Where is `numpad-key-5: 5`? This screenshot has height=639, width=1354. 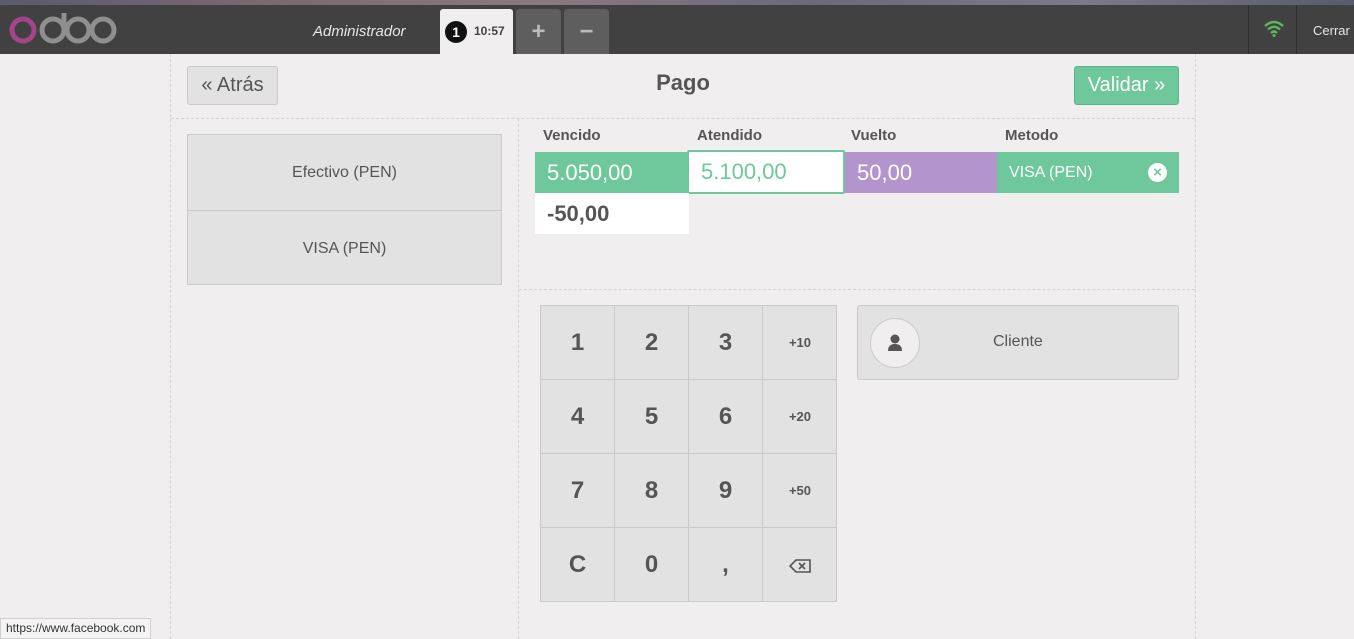 numpad-key-5: 5 is located at coordinates (652, 417).